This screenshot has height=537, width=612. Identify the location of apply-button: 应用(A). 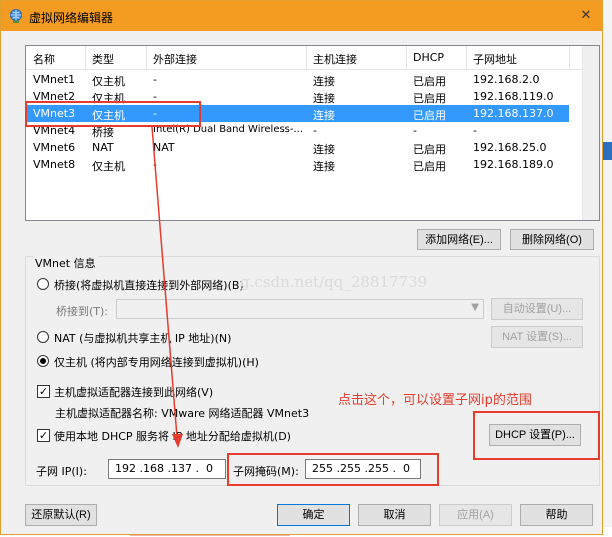
(475, 515).